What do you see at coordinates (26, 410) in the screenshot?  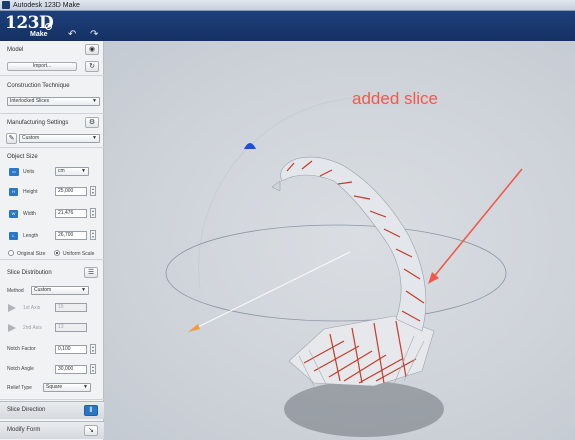 I see `slice-direction-label: Slice Direction` at bounding box center [26, 410].